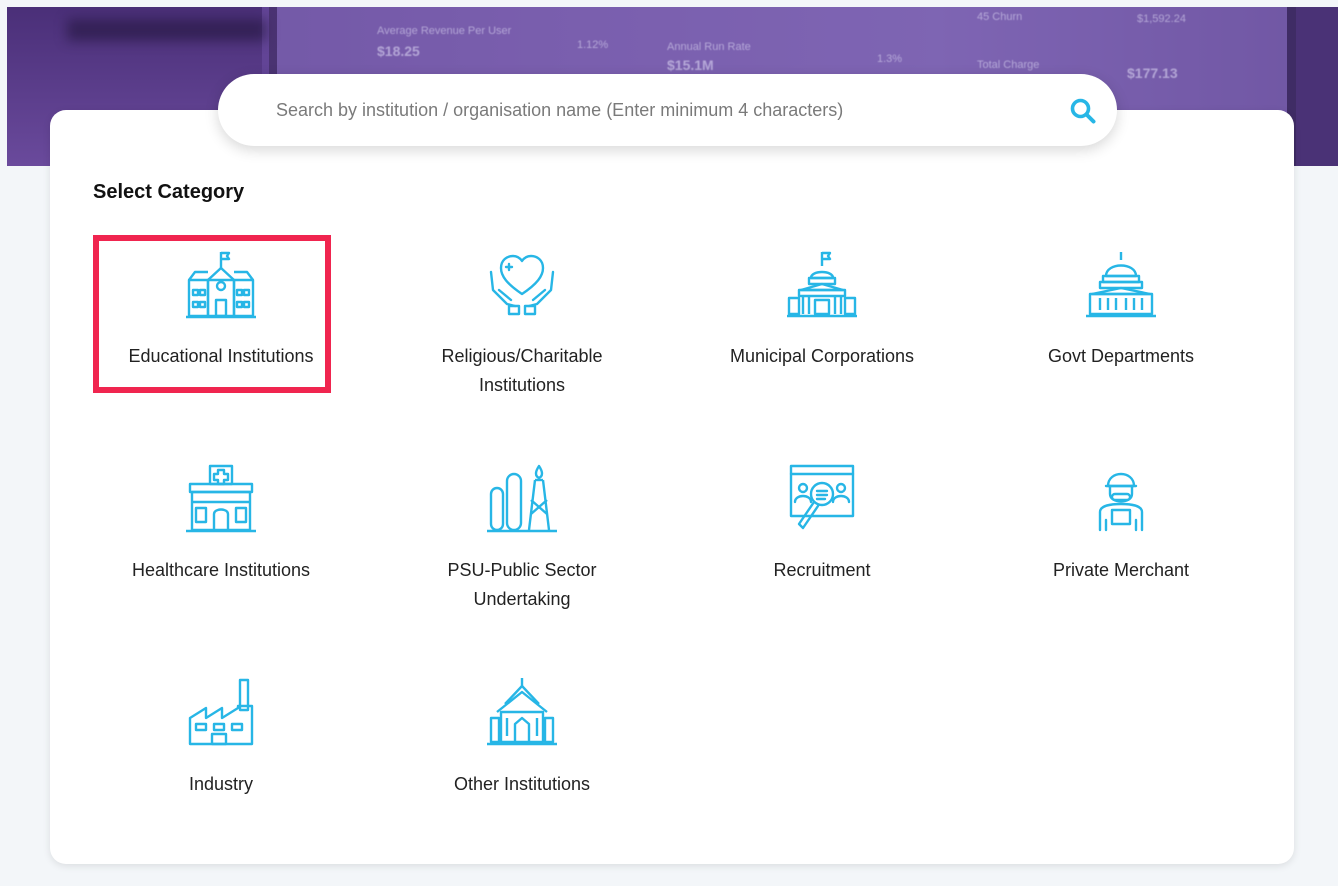  What do you see at coordinates (169, 192) in the screenshot?
I see `section-title: Select Category` at bounding box center [169, 192].